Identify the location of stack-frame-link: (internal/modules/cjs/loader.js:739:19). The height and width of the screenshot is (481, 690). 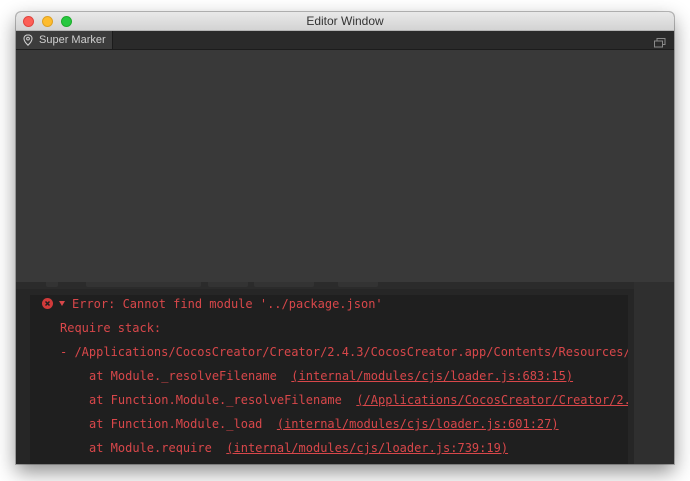
(367, 448).